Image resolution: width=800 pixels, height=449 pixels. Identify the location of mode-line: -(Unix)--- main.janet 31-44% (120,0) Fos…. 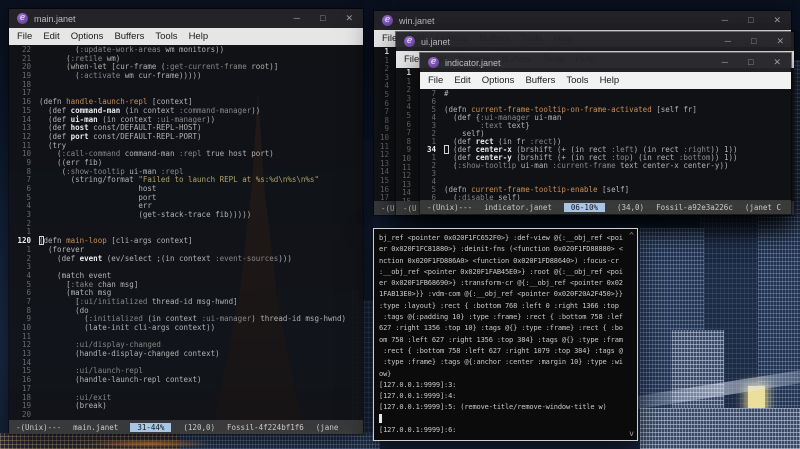
(186, 427).